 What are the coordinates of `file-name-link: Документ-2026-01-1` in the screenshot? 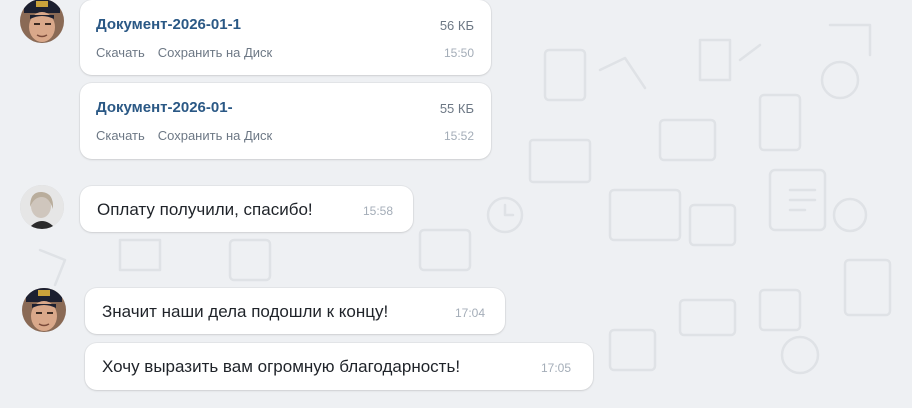 It's located at (177, 24).